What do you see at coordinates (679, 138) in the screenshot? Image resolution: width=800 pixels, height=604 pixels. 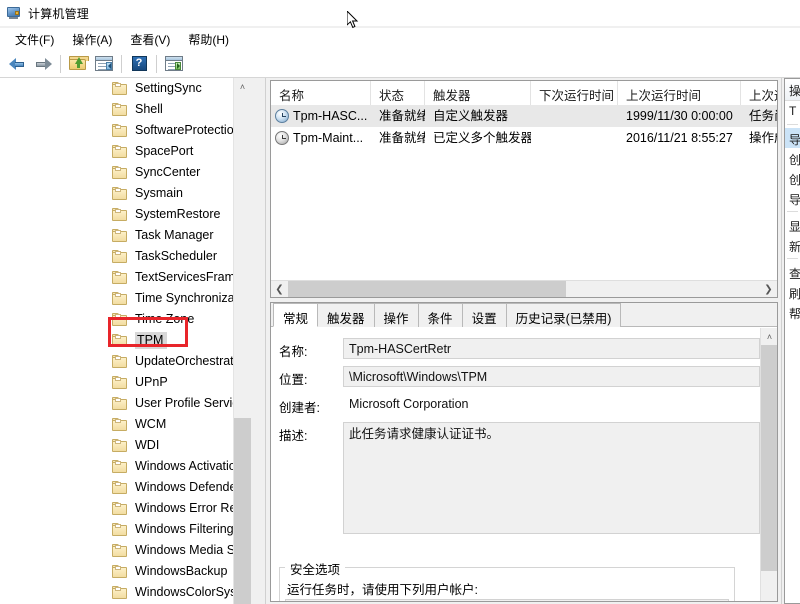 I see `task-cell-last-run-time: 2016/11/21 8:55:27` at bounding box center [679, 138].